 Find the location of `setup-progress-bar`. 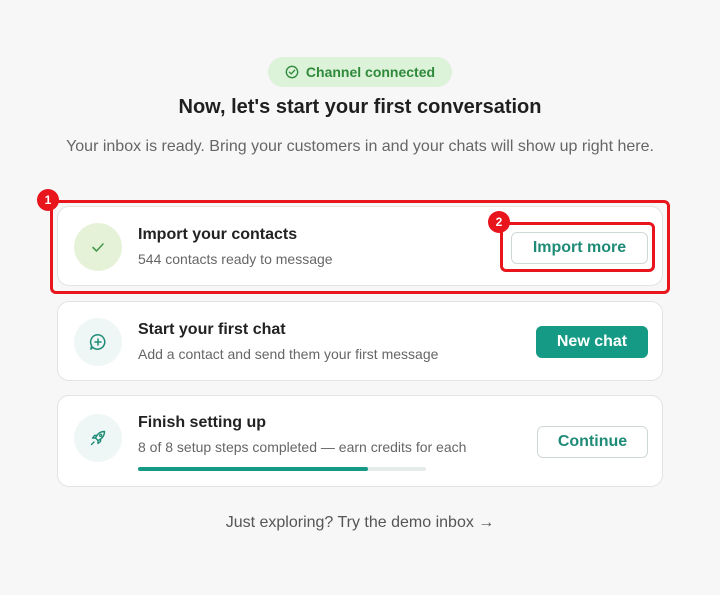

setup-progress-bar is located at coordinates (282, 469).